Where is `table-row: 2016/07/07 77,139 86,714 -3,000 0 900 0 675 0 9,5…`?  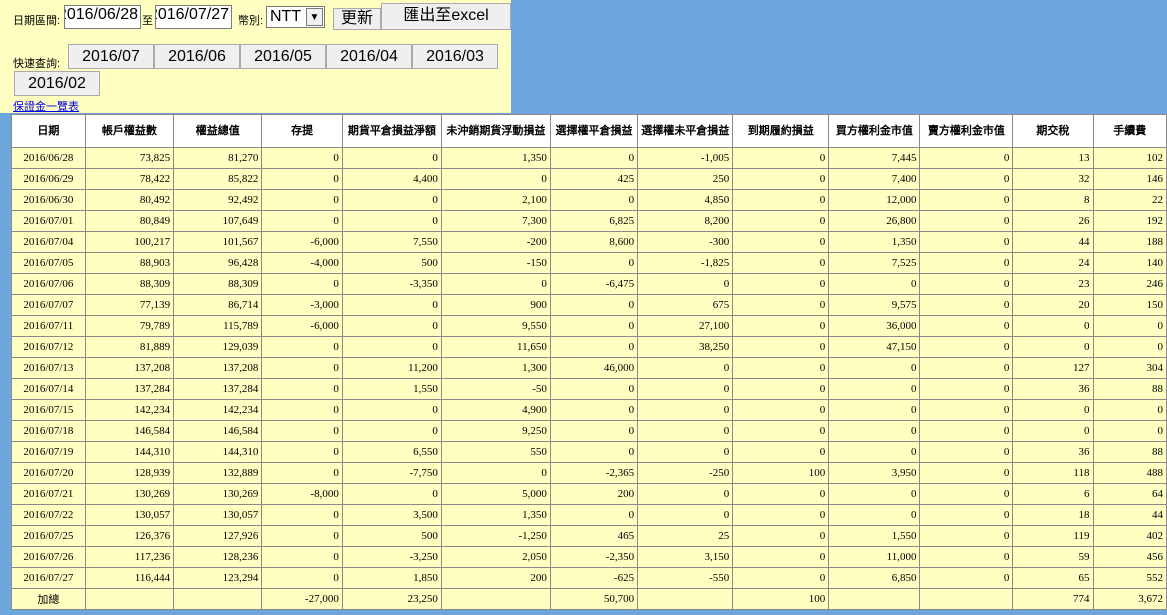 table-row: 2016/07/07 77,139 86,714 -3,000 0 900 0 675 0 9,5… is located at coordinates (589, 305).